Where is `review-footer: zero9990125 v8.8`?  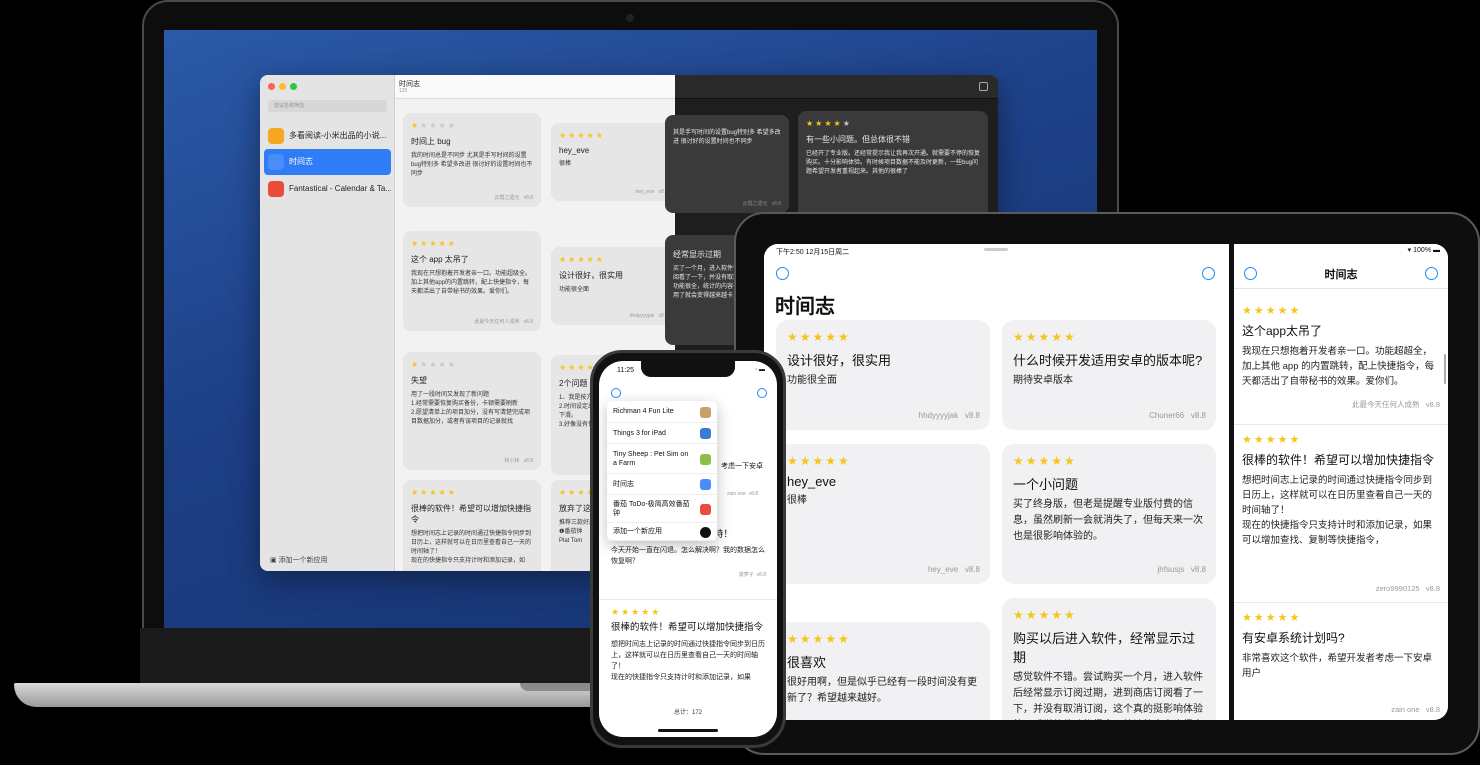 review-footer: zero9990125 v8.8 is located at coordinates (1407, 588).